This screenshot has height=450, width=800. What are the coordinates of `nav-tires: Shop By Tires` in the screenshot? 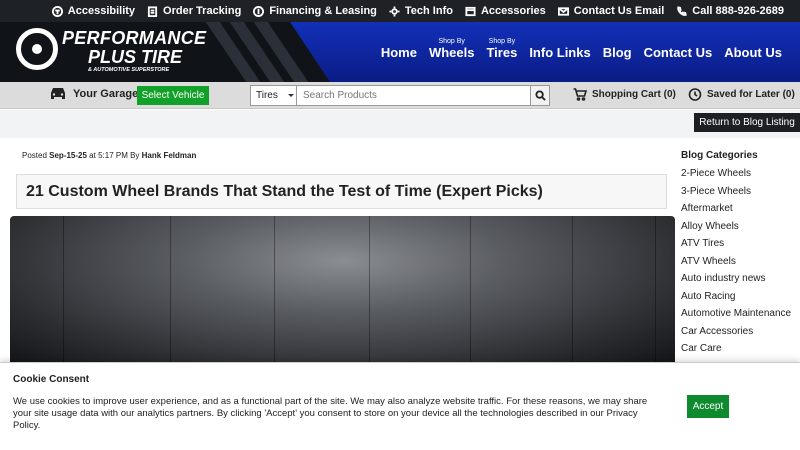 It's located at (501, 49).